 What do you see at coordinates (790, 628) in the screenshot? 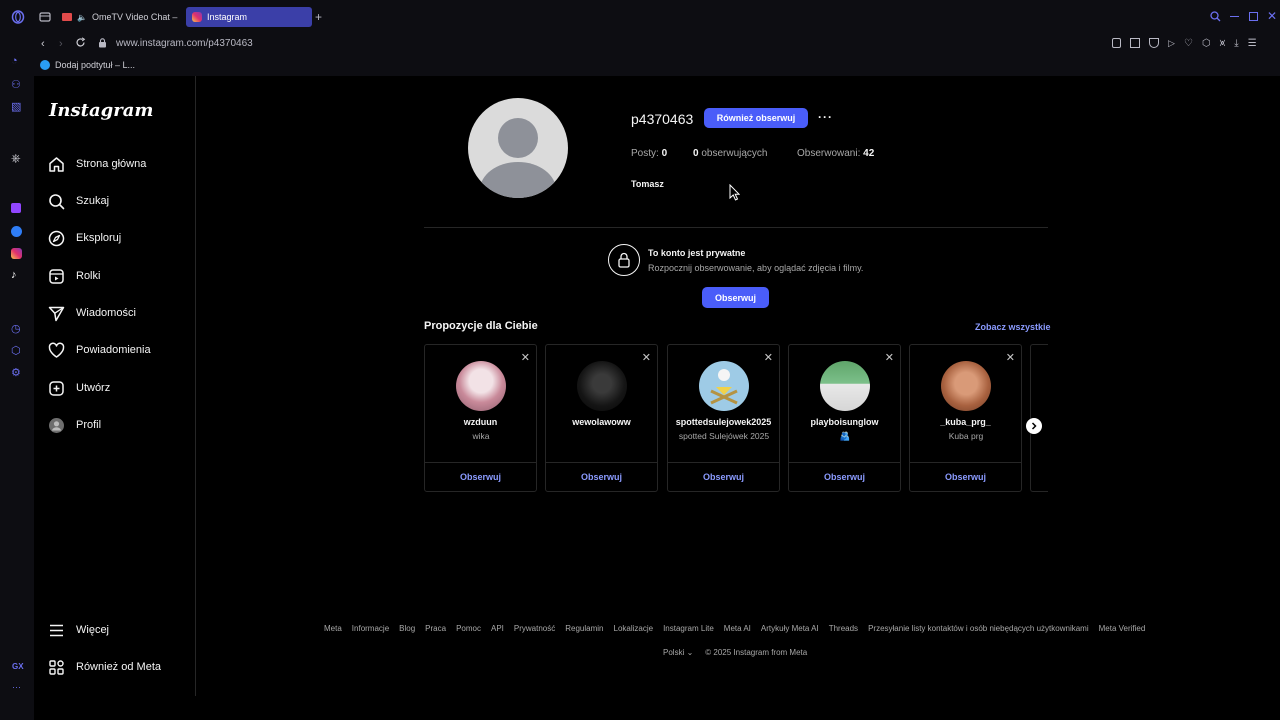
I see `footer-link: Artykuły Meta AI` at bounding box center [790, 628].